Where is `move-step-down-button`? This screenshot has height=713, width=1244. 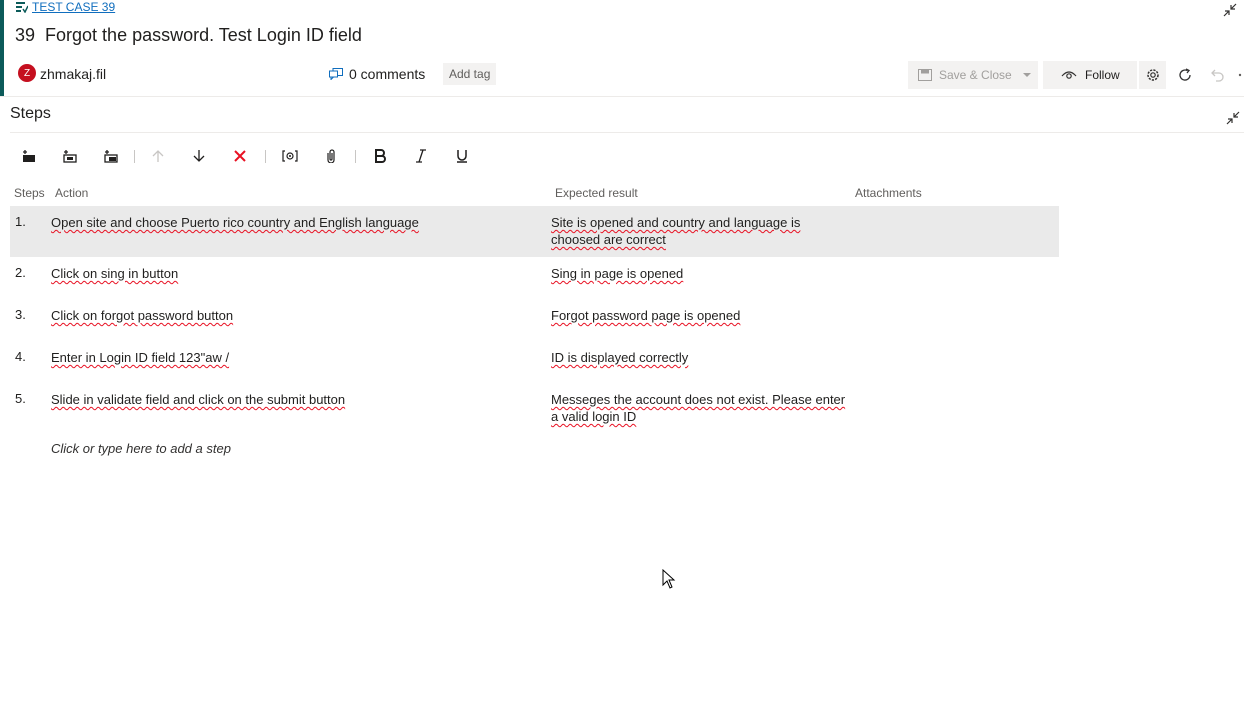
move-step-down-button is located at coordinates (199, 156).